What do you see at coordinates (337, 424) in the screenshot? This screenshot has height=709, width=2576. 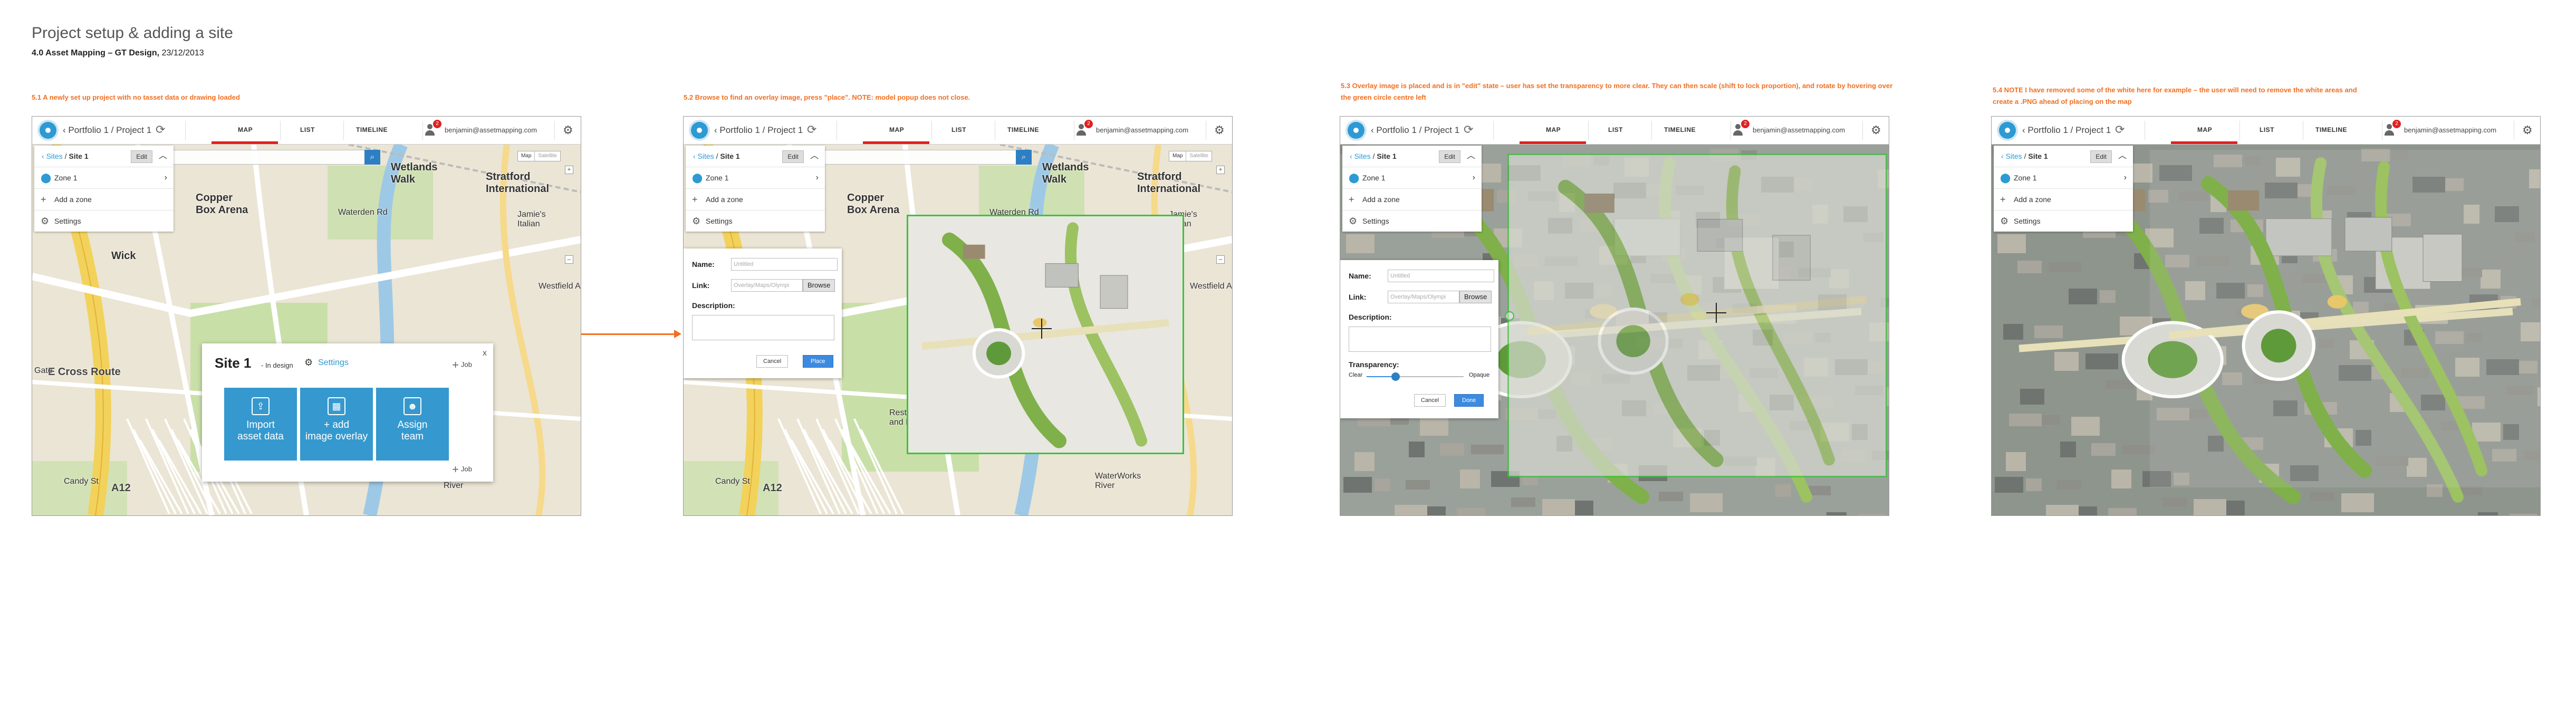 I see `add-image-overlay-button: ▦ + add image overlay` at bounding box center [337, 424].